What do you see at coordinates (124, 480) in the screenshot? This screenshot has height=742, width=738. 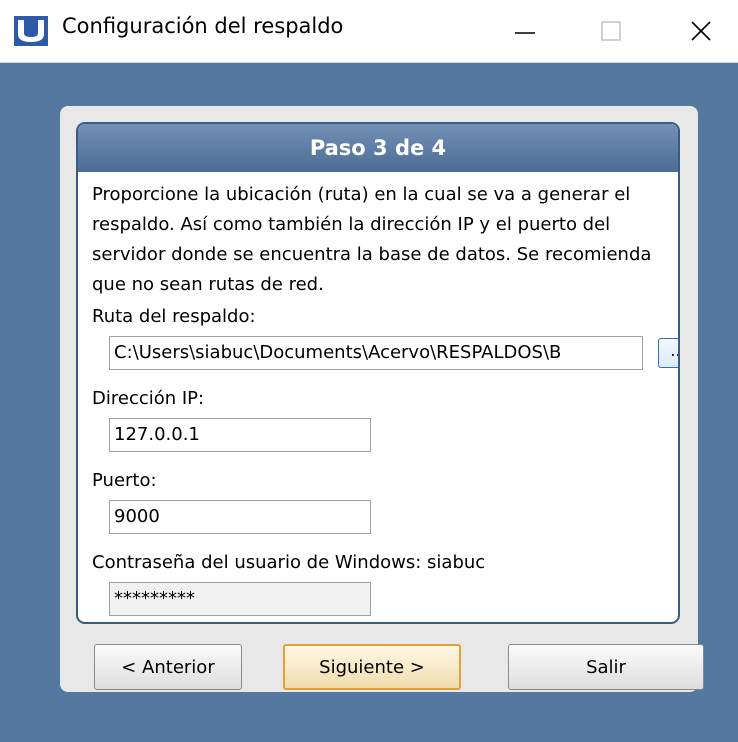 I see `port-label: Puerto:` at bounding box center [124, 480].